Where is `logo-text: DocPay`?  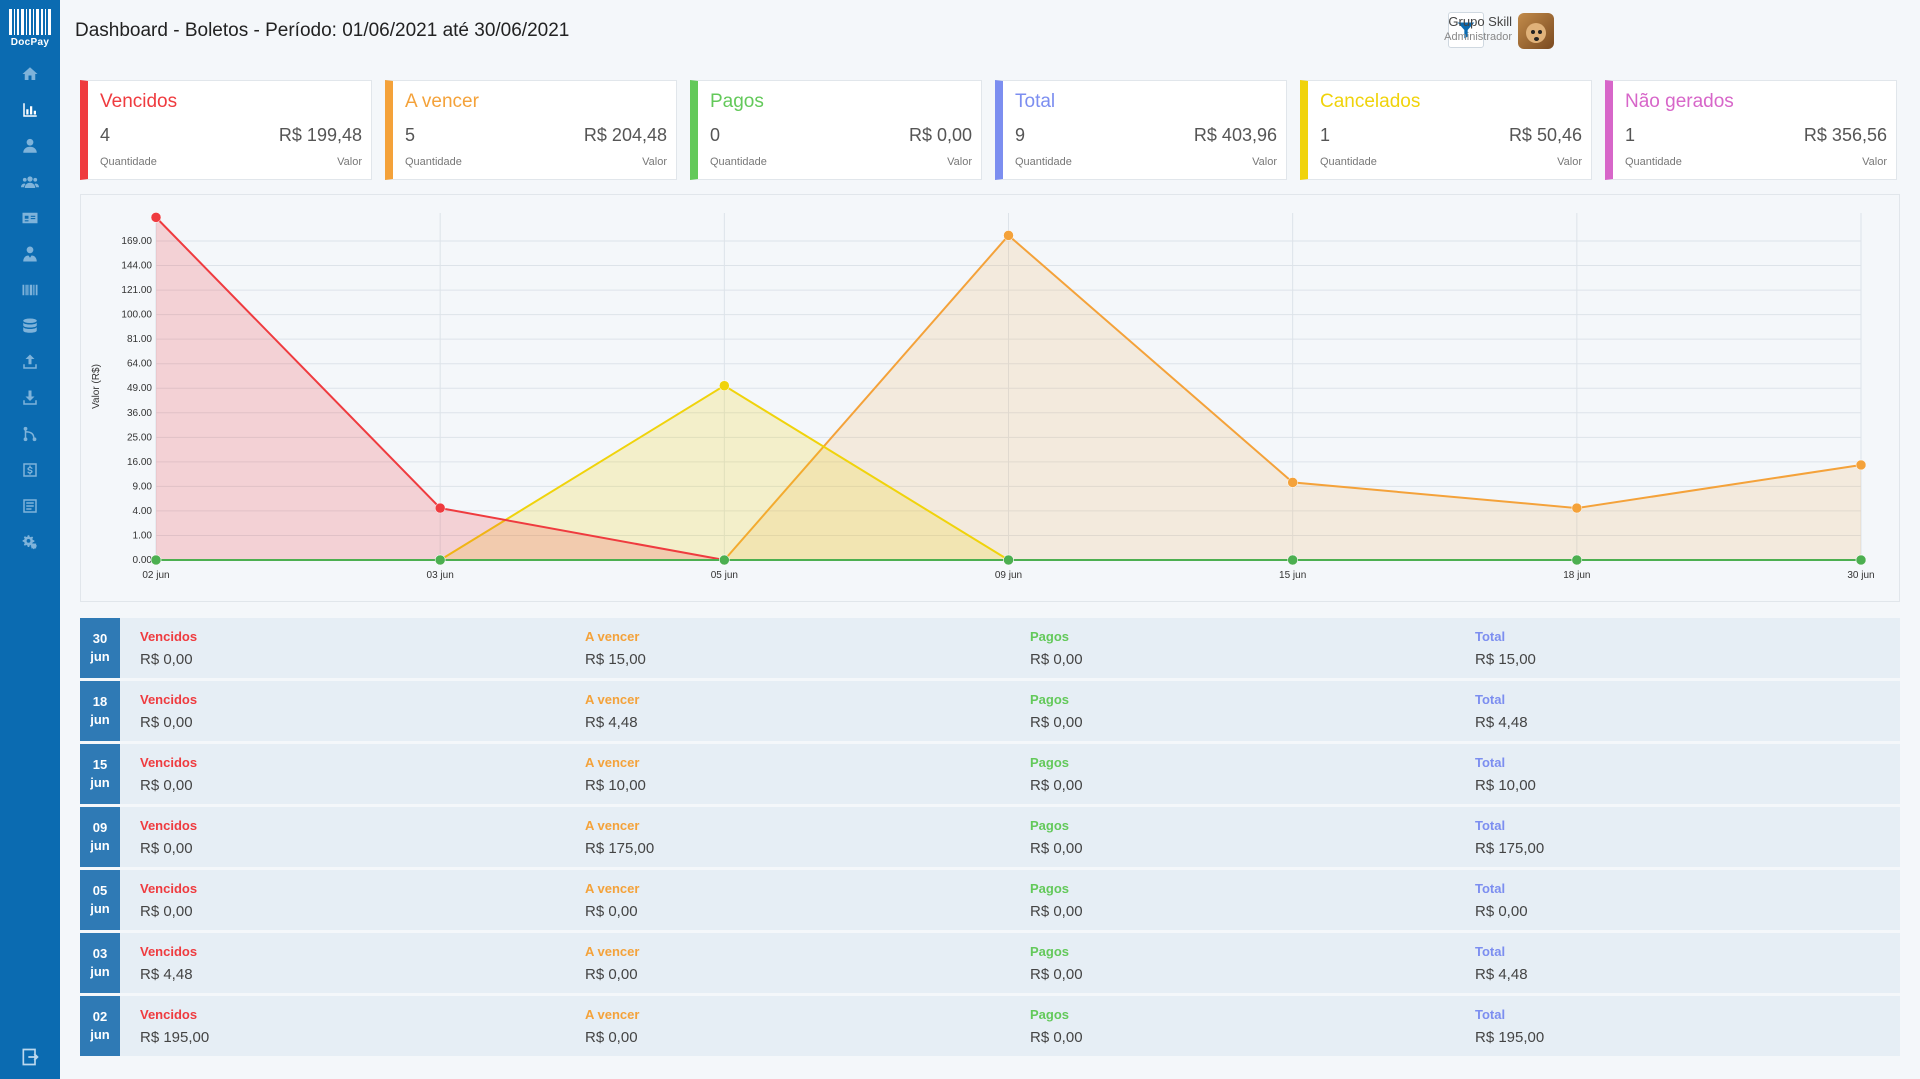 logo-text: DocPay is located at coordinates (30, 42).